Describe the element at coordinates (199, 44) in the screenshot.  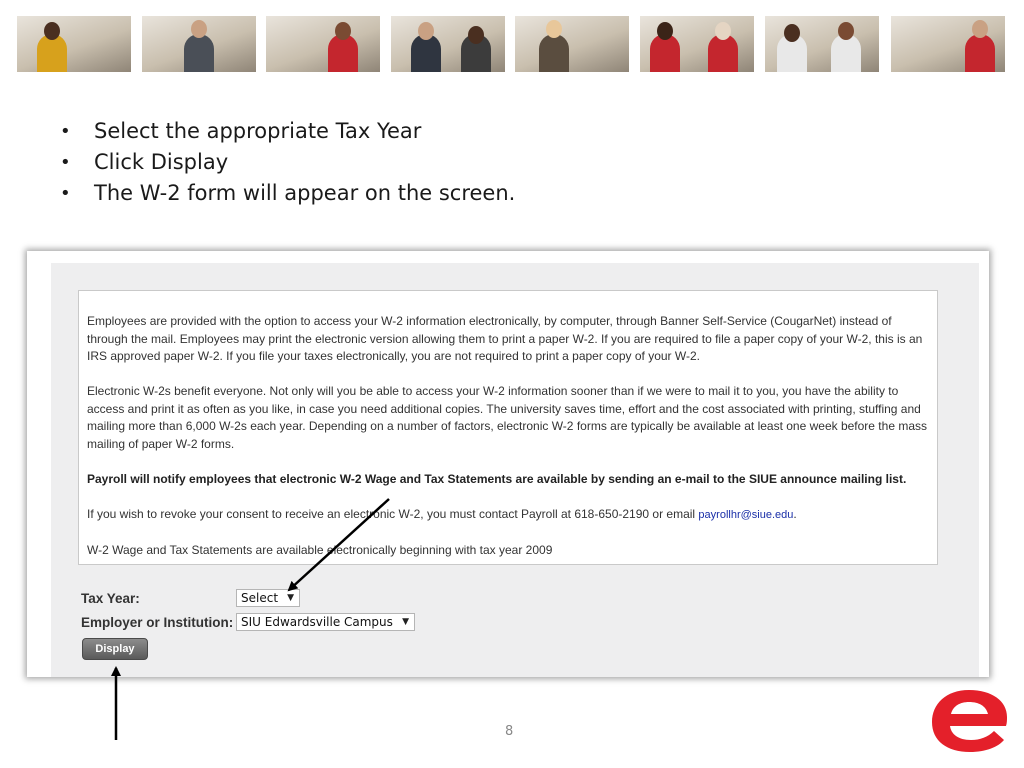
I see `photo-student-newspaper` at that location.